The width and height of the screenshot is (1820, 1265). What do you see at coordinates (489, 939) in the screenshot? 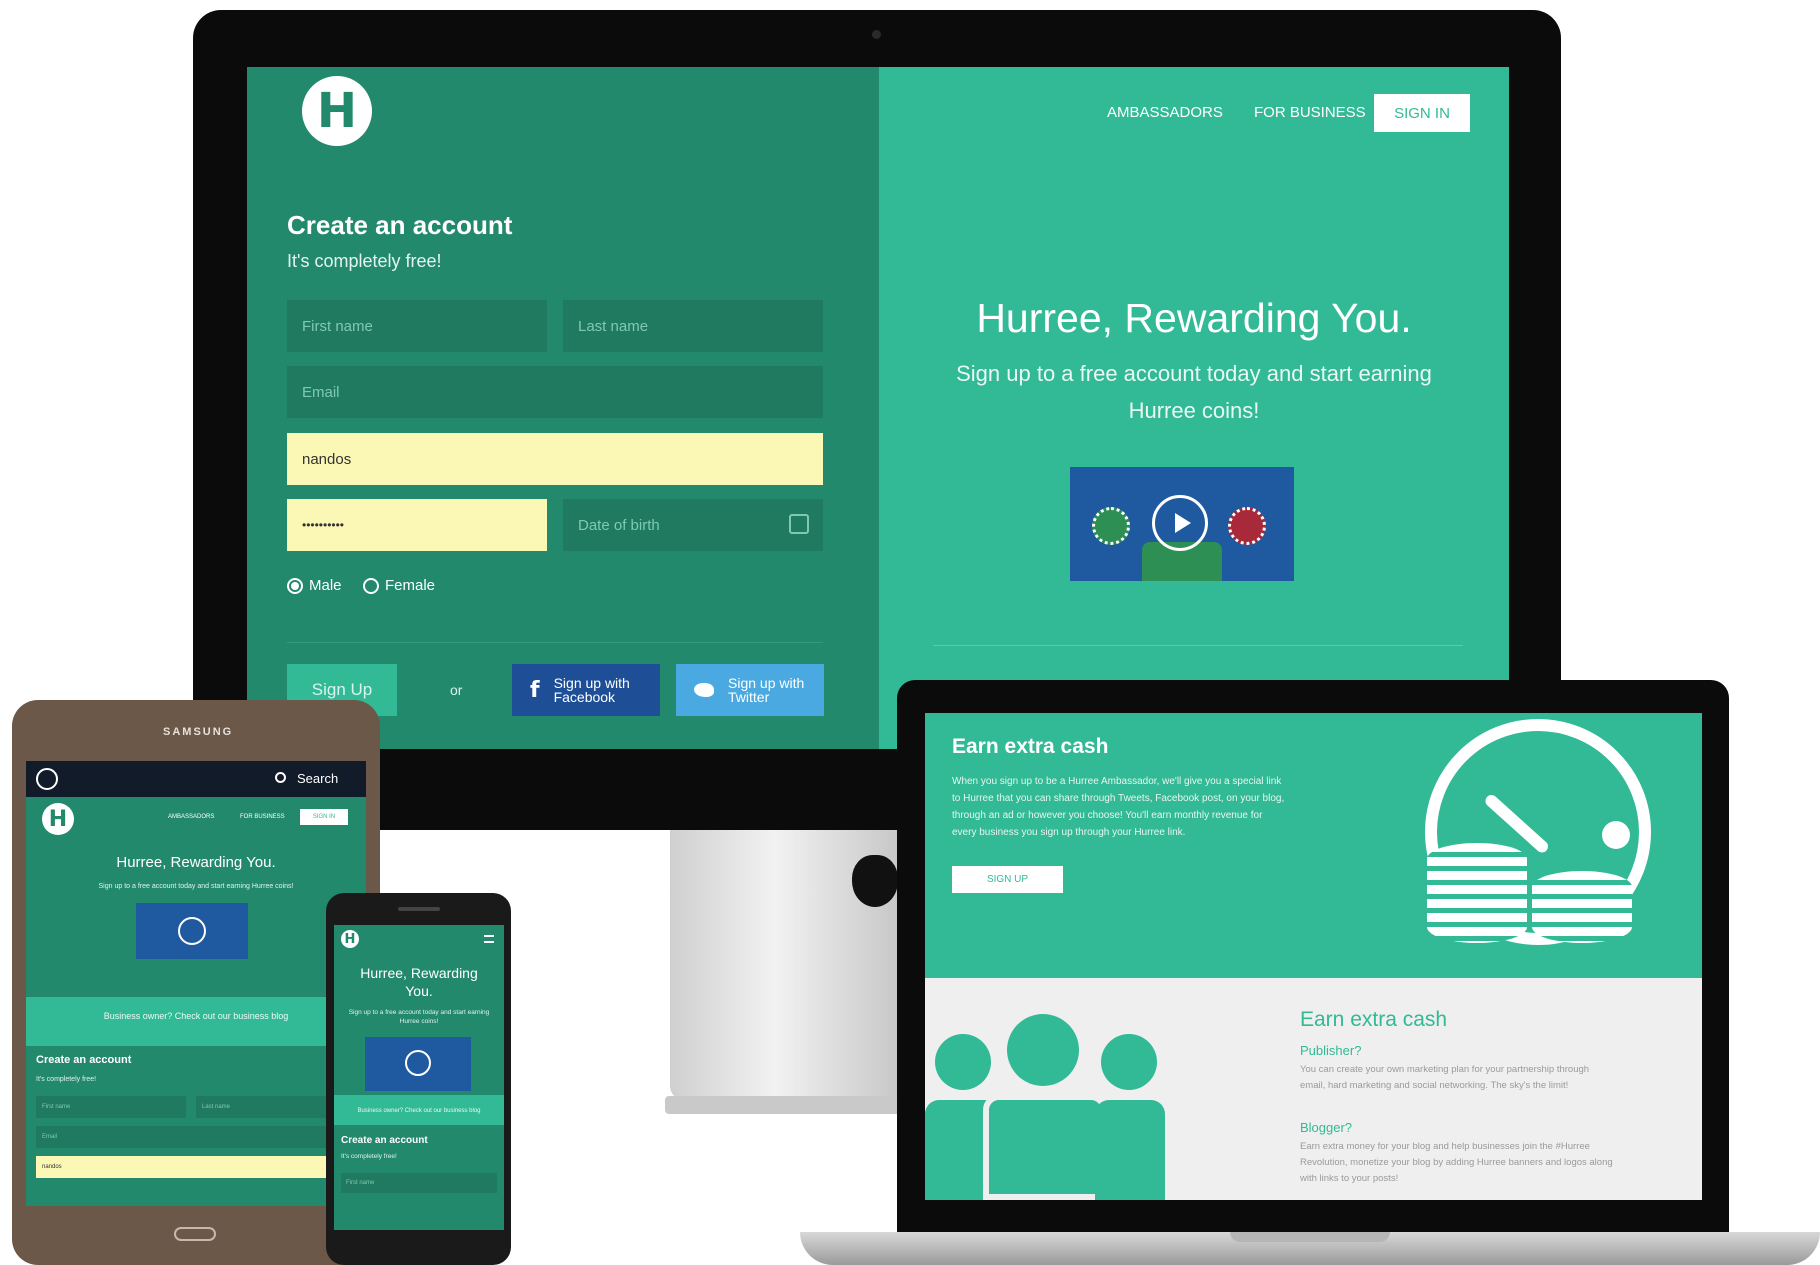
I see `menu-icon` at bounding box center [489, 939].